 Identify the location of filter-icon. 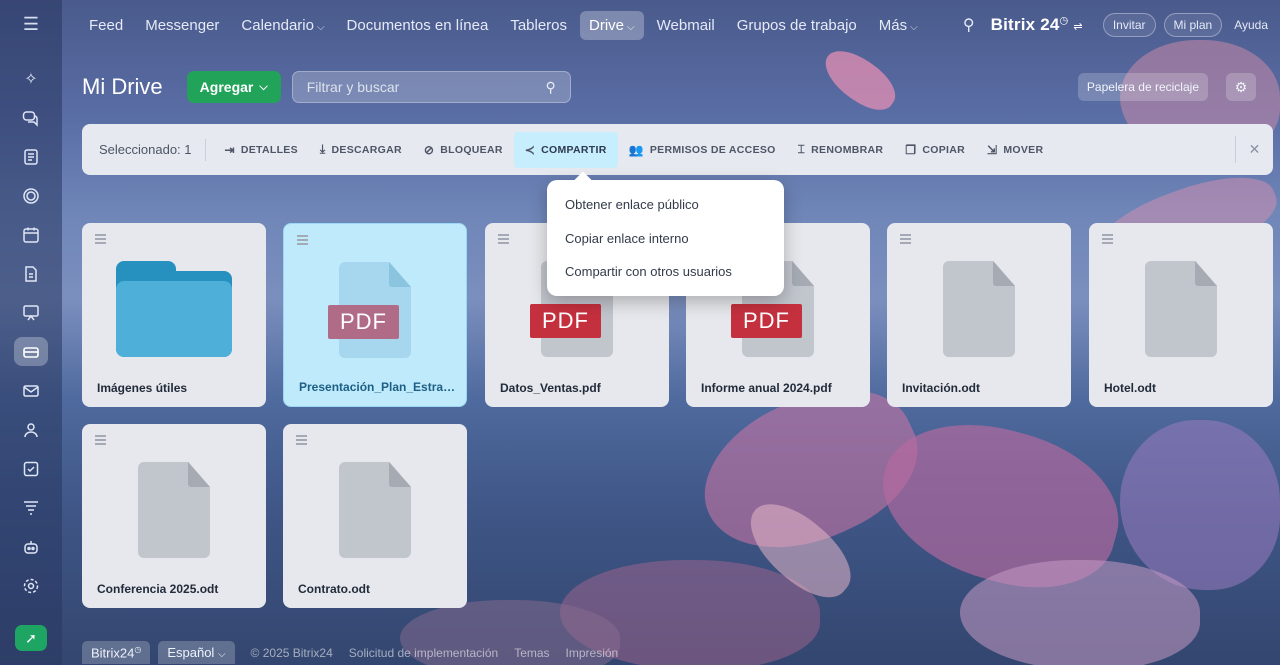
(31, 507).